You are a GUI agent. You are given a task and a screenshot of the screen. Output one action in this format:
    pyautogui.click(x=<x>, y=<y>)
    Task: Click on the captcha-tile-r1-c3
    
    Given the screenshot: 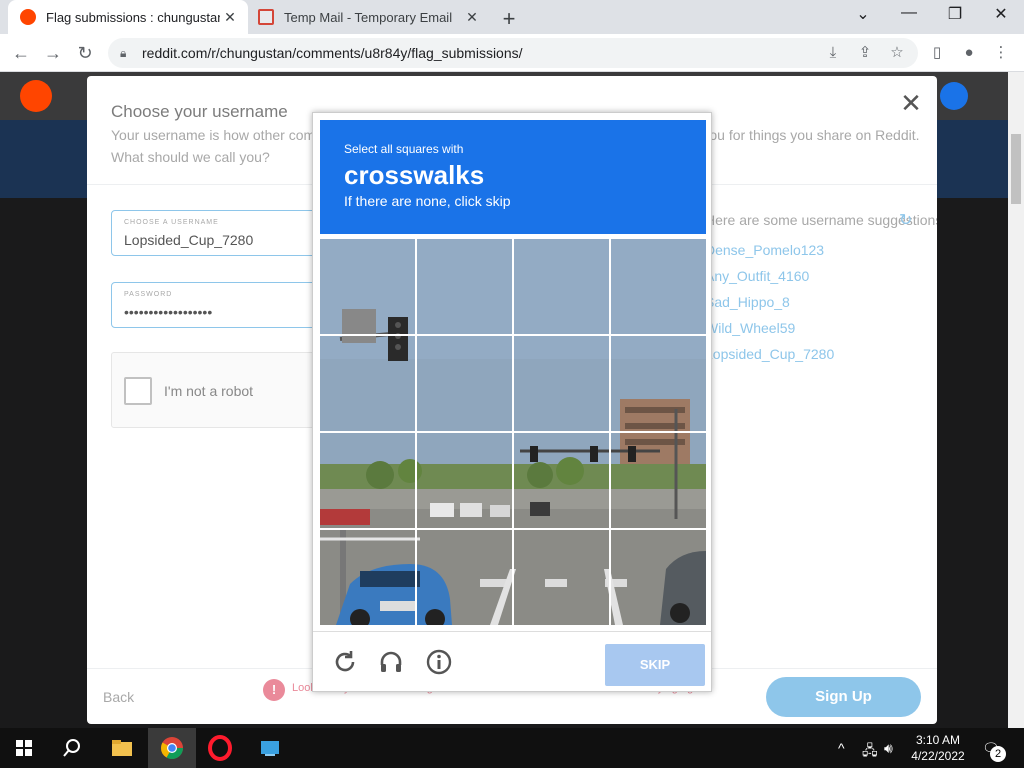 What is the action you would take?
    pyautogui.click(x=561, y=286)
    